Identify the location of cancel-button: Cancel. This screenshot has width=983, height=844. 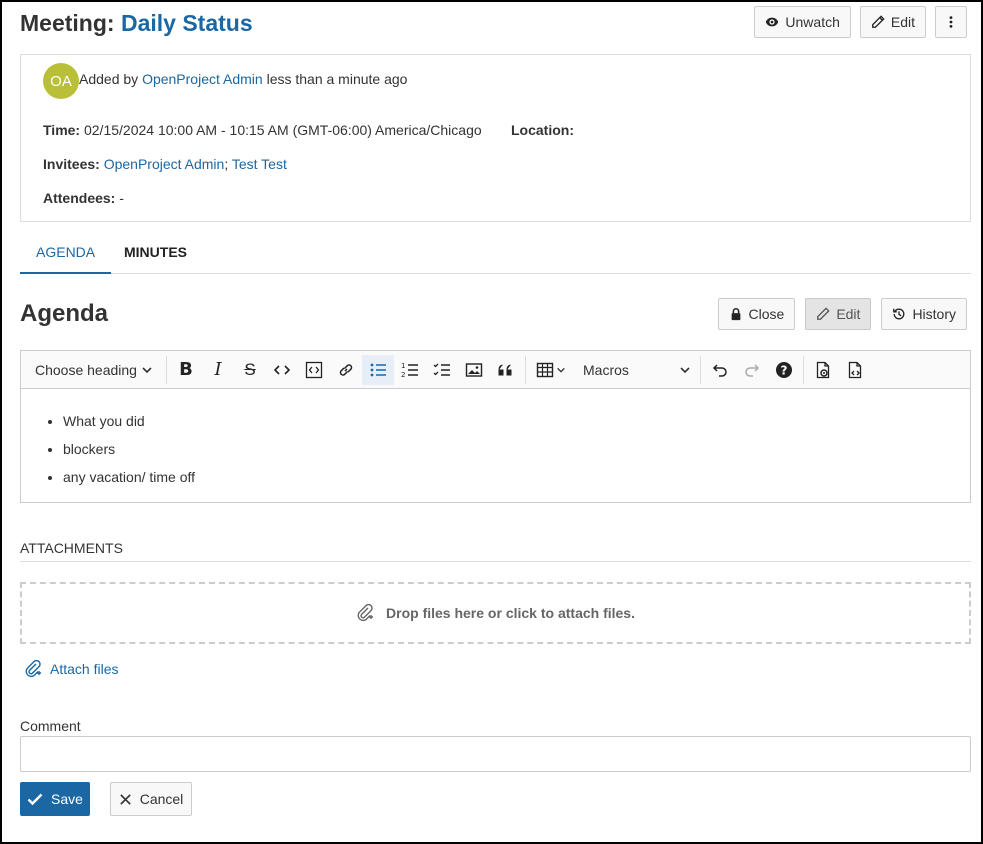
(151, 799).